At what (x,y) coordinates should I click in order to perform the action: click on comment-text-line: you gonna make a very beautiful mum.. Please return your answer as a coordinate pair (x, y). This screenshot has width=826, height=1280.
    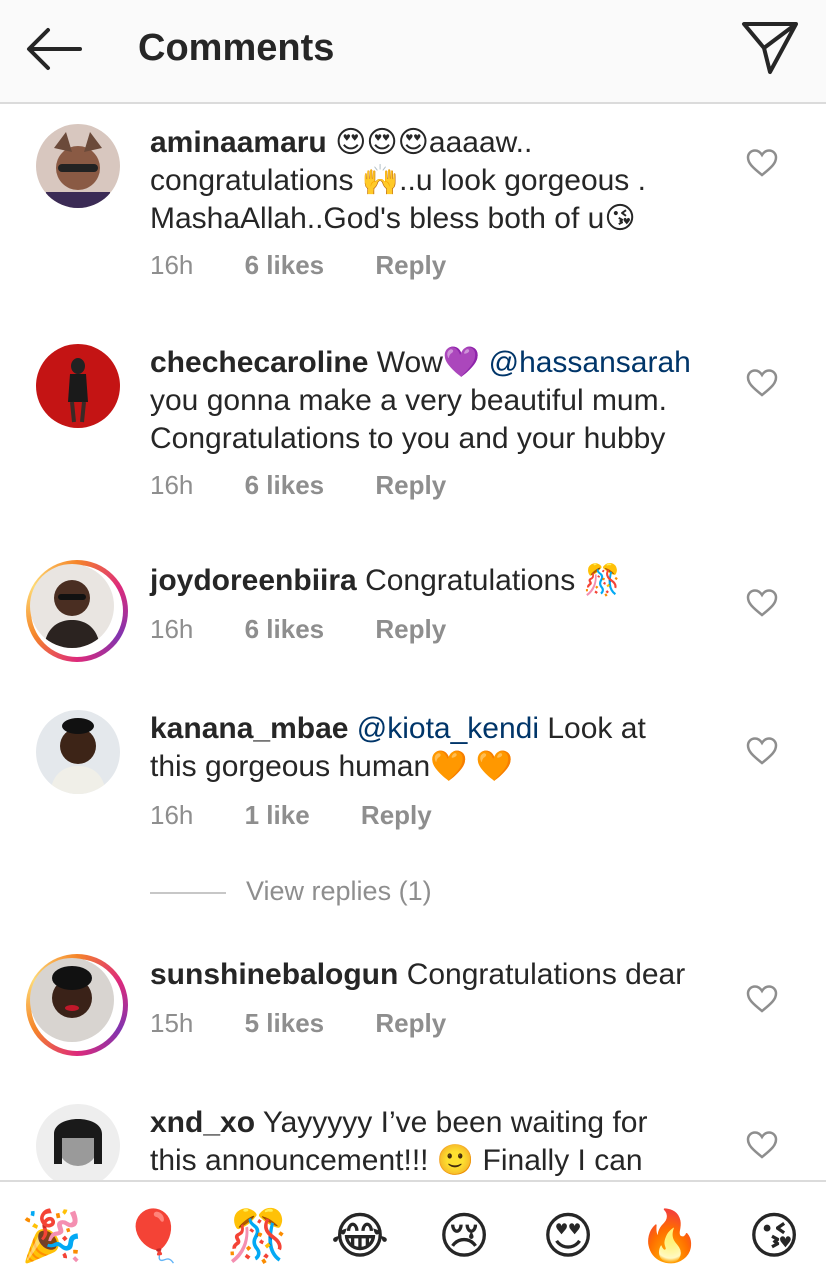
    Looking at the image, I should click on (408, 400).